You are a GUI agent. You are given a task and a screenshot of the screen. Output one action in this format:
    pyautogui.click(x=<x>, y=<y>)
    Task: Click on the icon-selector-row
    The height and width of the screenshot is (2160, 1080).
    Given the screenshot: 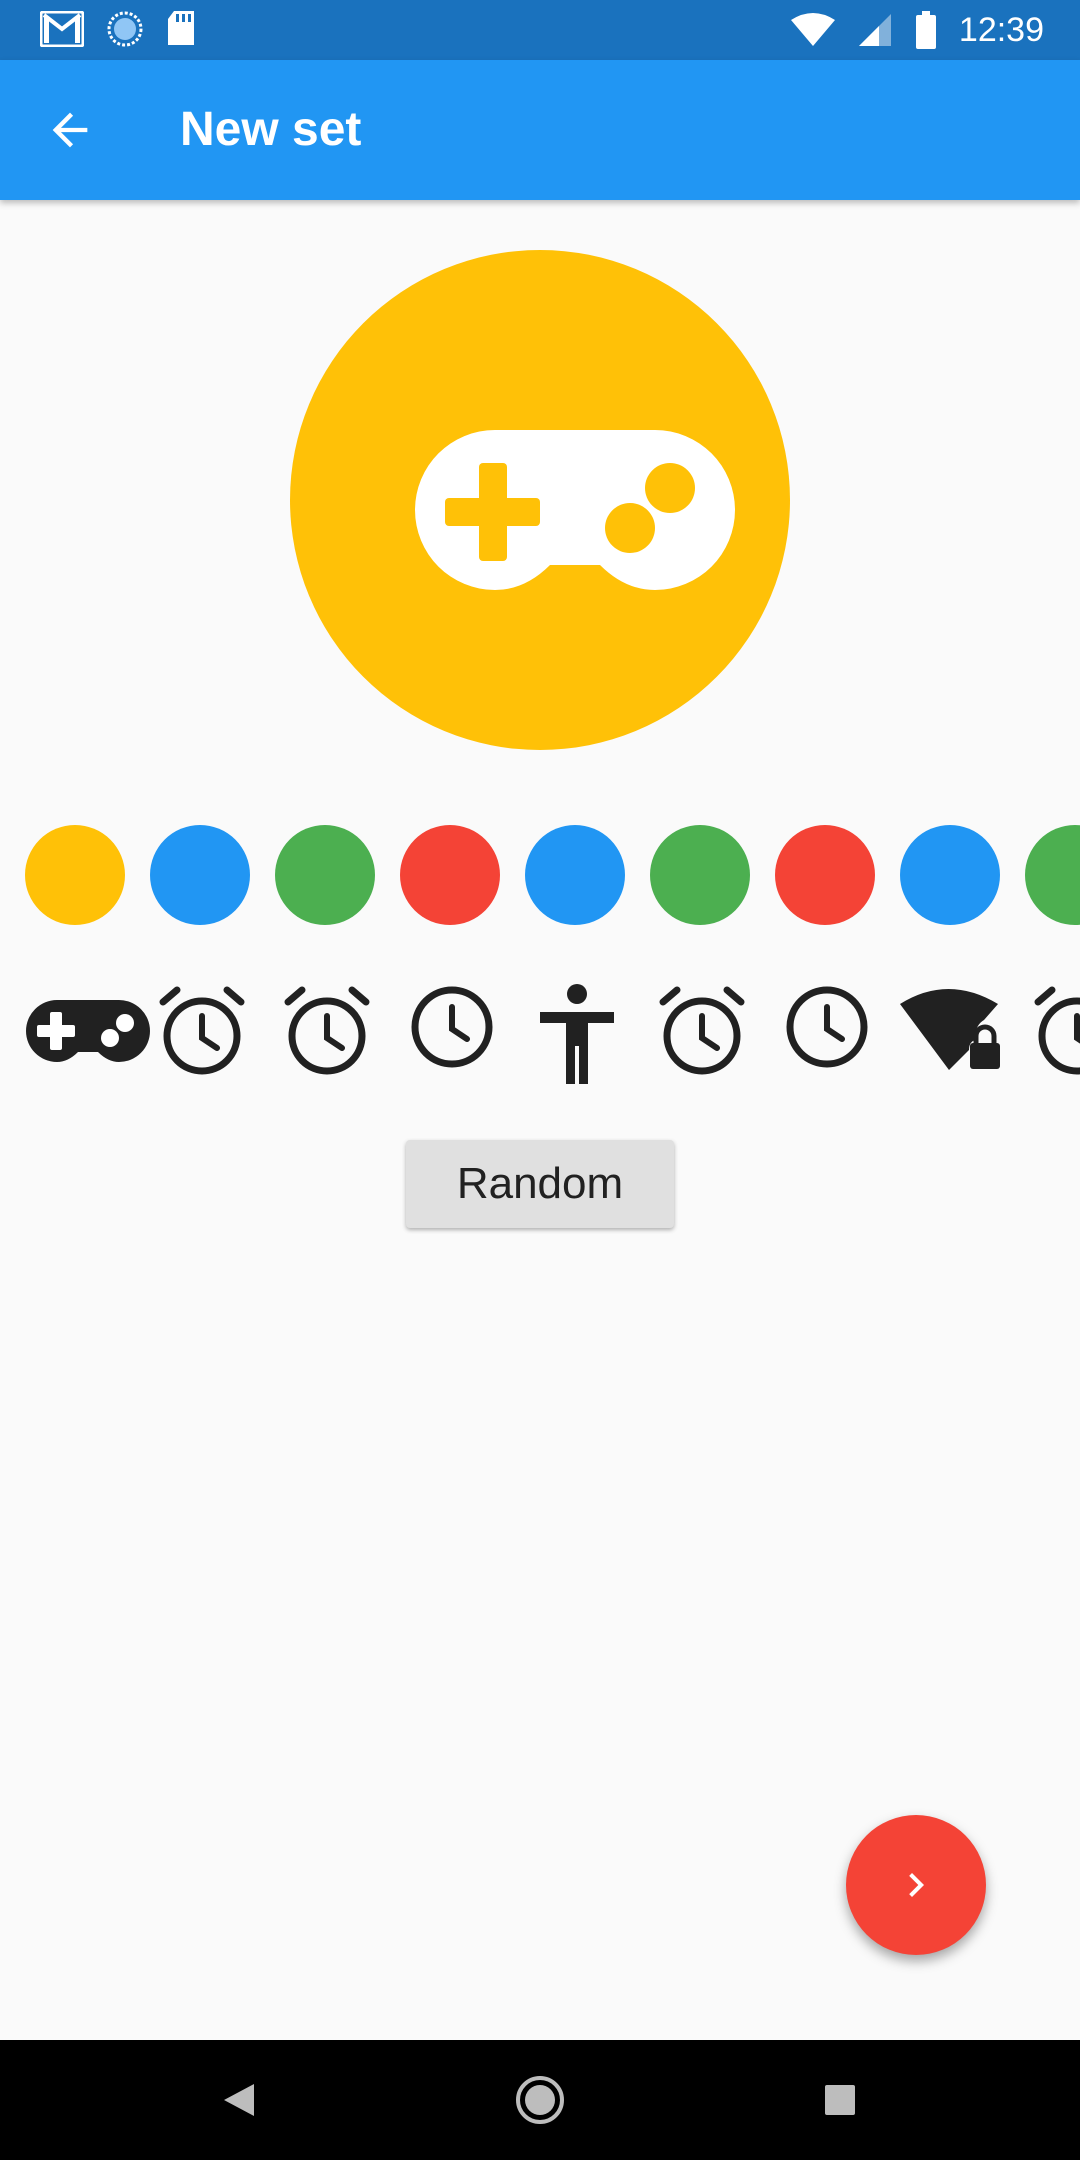 What is the action you would take?
    pyautogui.click(x=552, y=1035)
    